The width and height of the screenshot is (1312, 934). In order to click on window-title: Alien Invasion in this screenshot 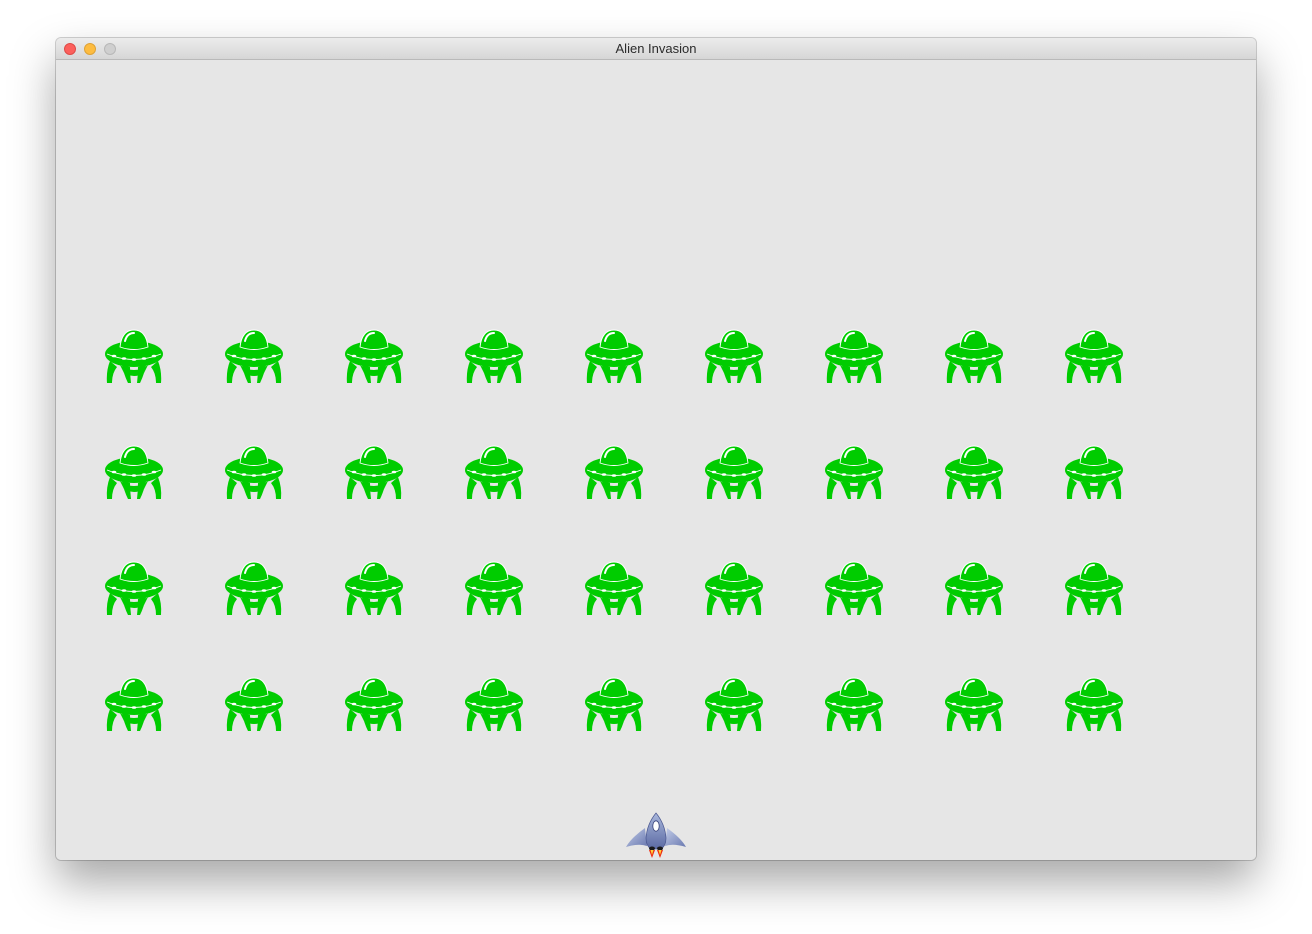, I will do `click(656, 48)`.